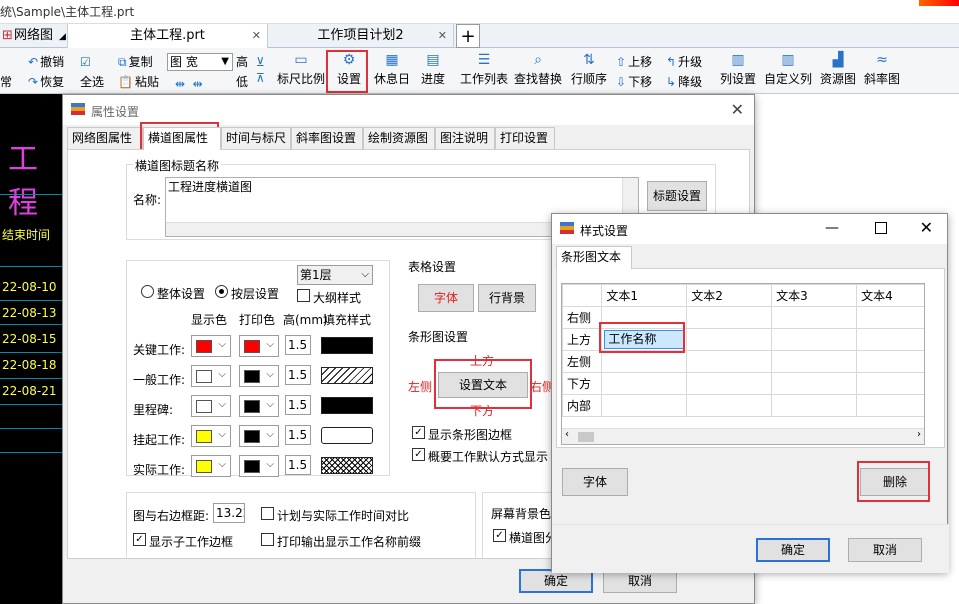 This screenshot has width=959, height=604. I want to click on actual-print-color: ⌵, so click(259, 466).